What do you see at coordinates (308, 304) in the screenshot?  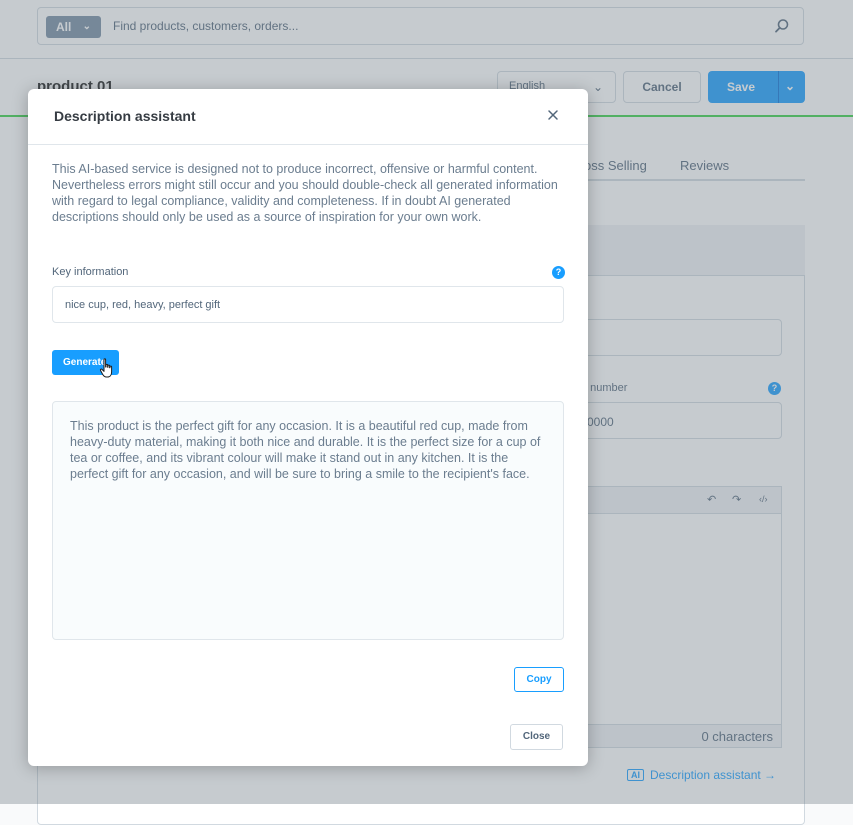 I see `key-information-input` at bounding box center [308, 304].